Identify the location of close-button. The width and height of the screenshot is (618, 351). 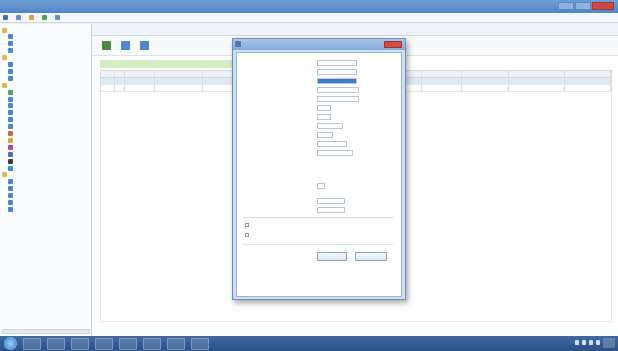
(603, 6).